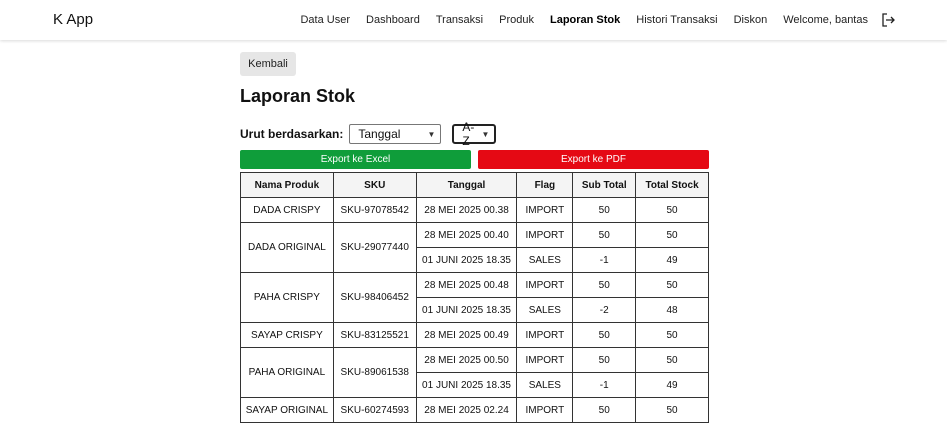 Image resolution: width=947 pixels, height=423 pixels. I want to click on sort-order-value: A-Z, so click(468, 134).